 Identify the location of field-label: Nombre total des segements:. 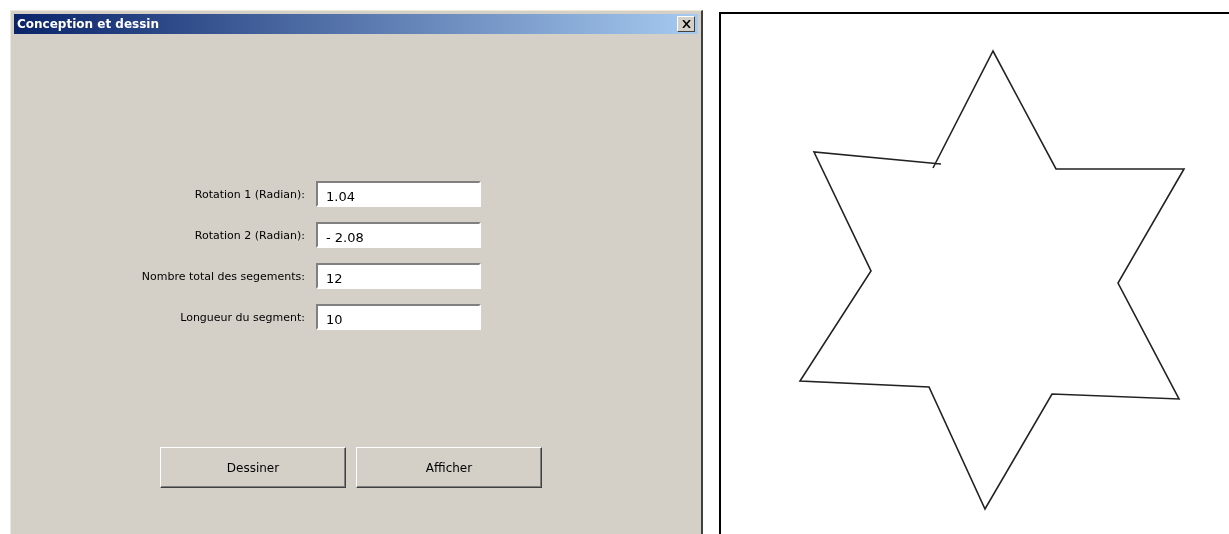
(222, 276).